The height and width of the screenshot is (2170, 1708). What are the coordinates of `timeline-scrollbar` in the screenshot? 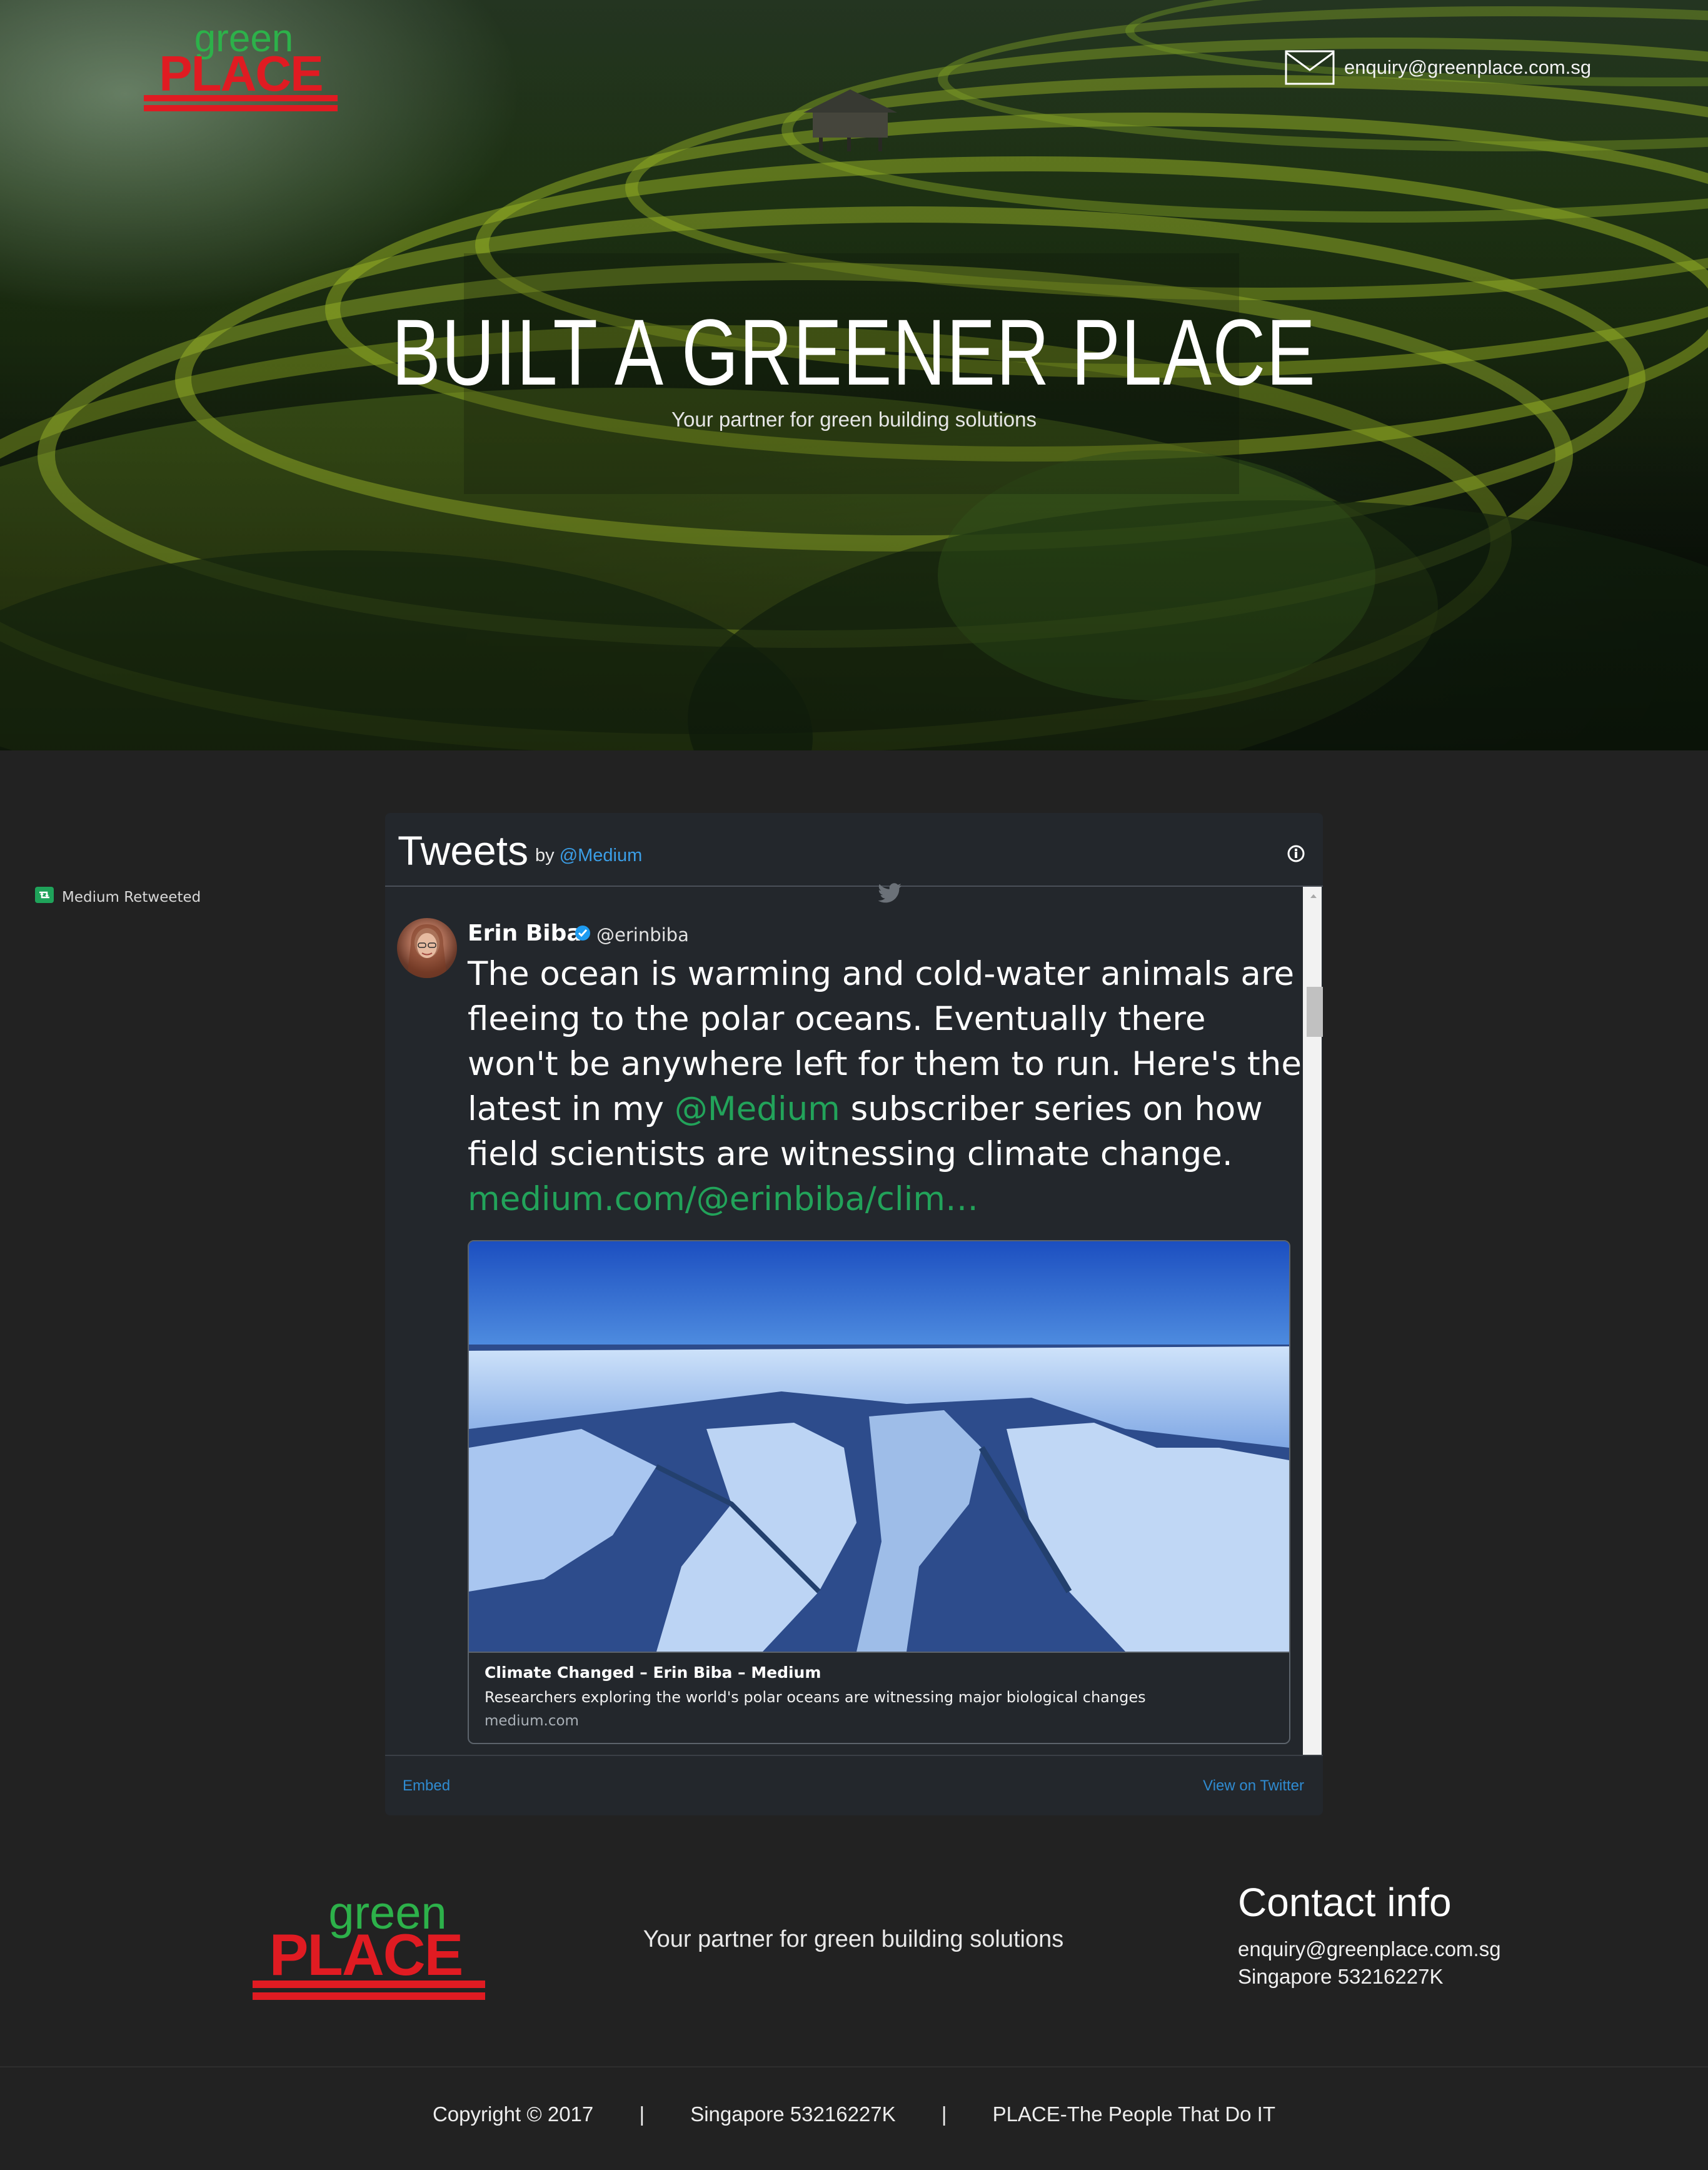 It's located at (1313, 1350).